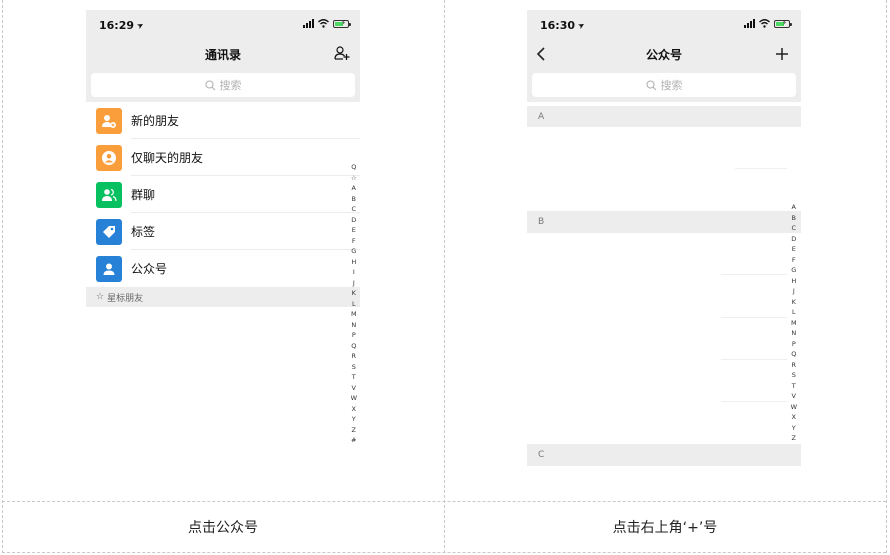  I want to click on contacts-function-list: 新的朋友 仅聊天的朋友 群聊 标签 公众号 ☆ 星标朋友, so click(223, 204).